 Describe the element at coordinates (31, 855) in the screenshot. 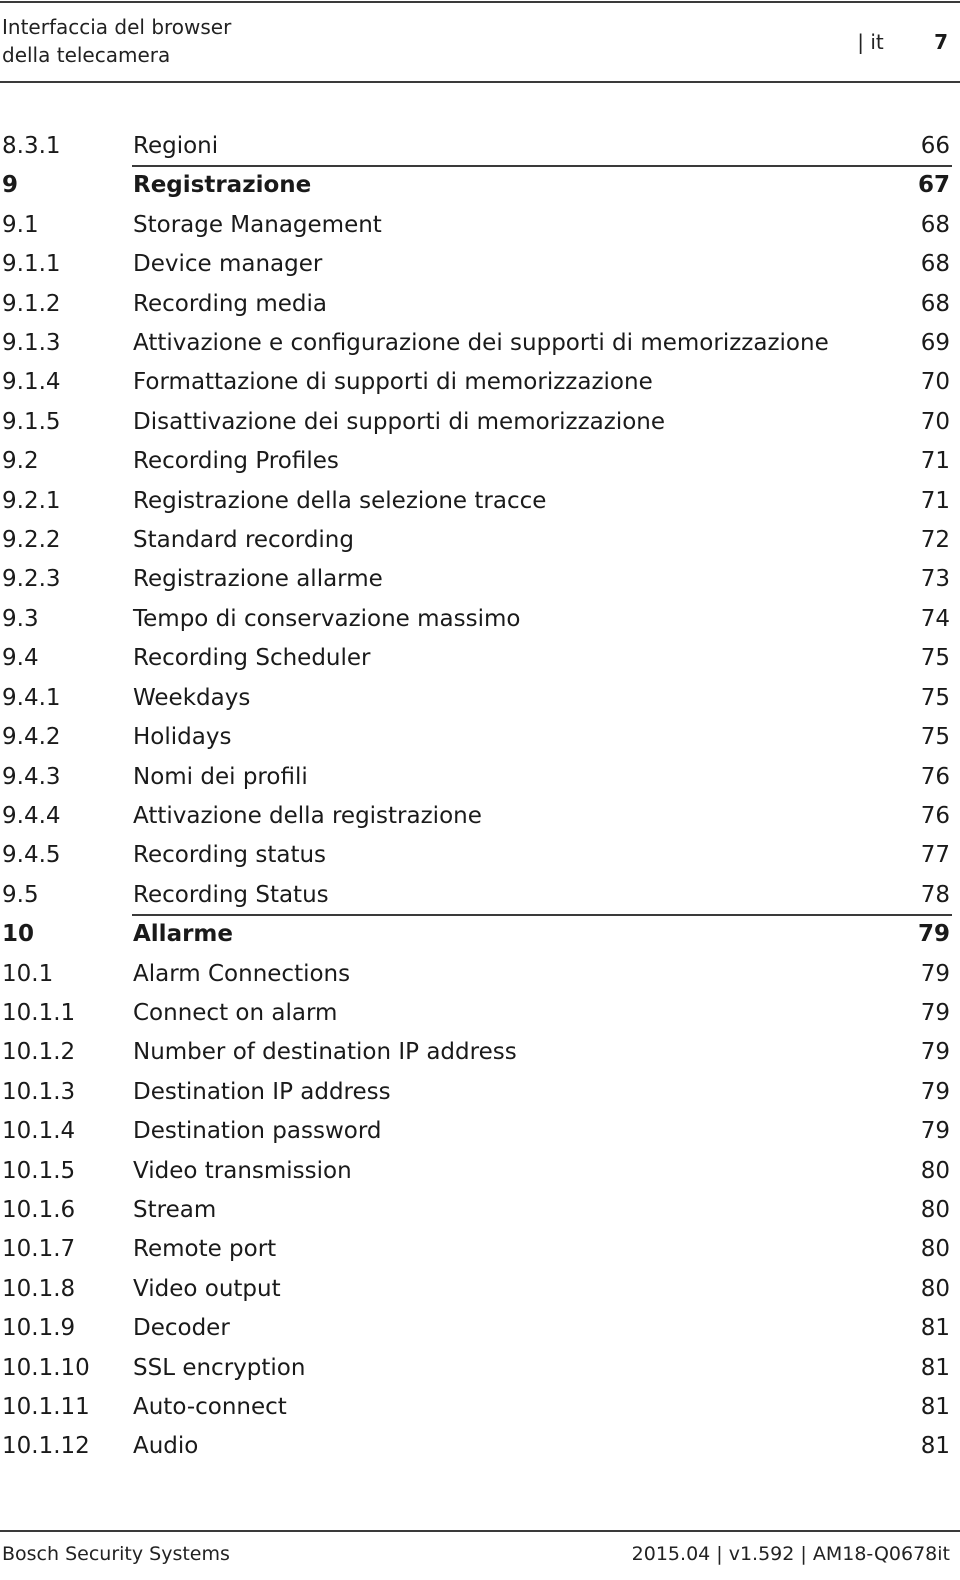

I see `toc-entry-number: 9.4.5` at that location.